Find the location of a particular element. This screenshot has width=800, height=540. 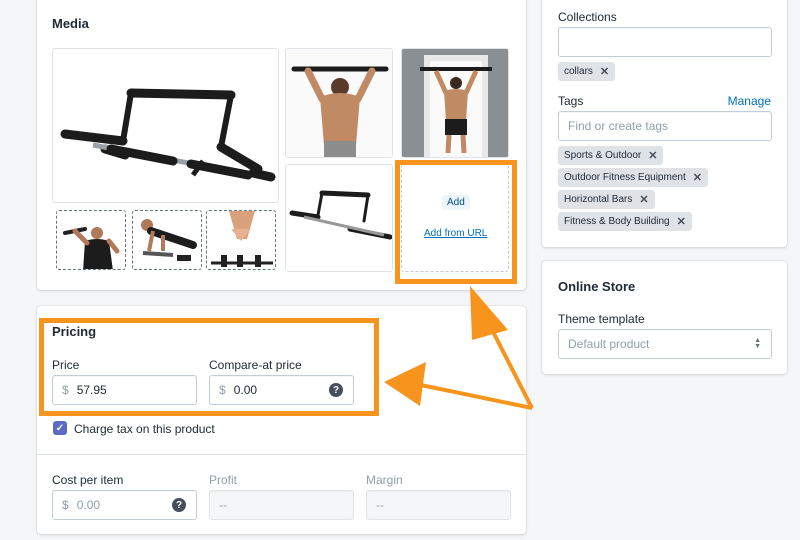

tag-label: Fitness & Body Building is located at coordinates (617, 221).